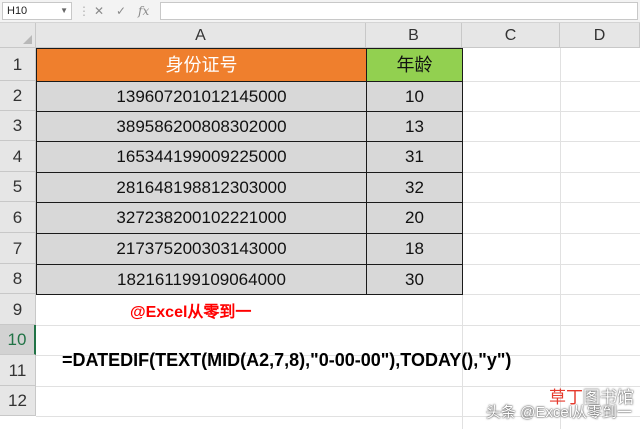  Describe the element at coordinates (201, 249) in the screenshot. I see `id-cell: 217375200303143000` at that location.